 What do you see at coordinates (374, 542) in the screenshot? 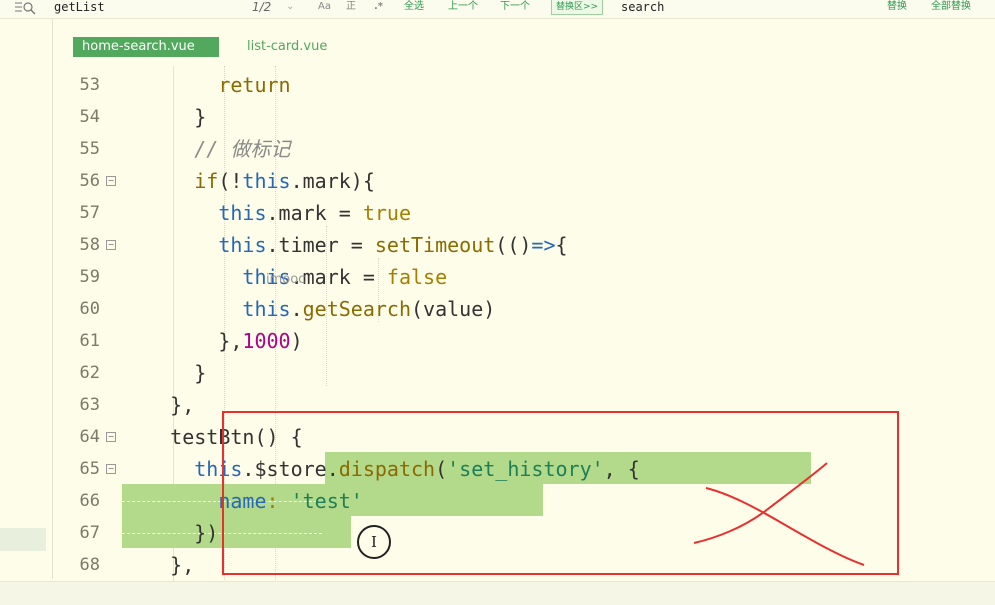
I see `mouse-cursor-icon: I` at bounding box center [374, 542].